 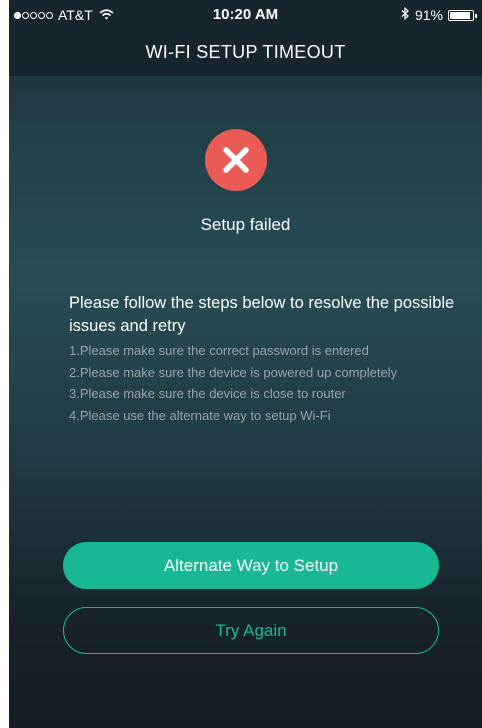 I want to click on battery-tip, so click(x=476, y=15).